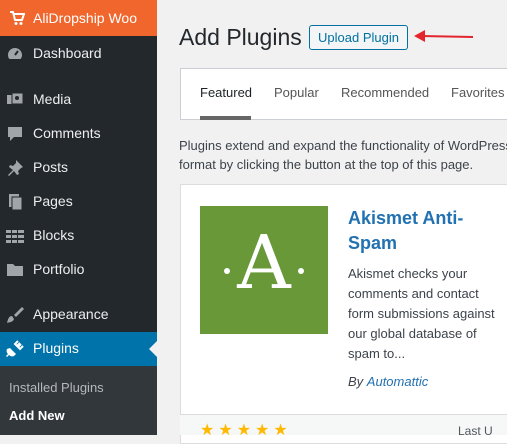 The height and width of the screenshot is (444, 507). Describe the element at coordinates (56, 348) in the screenshot. I see `sidebar-item-label: Plugins` at that location.